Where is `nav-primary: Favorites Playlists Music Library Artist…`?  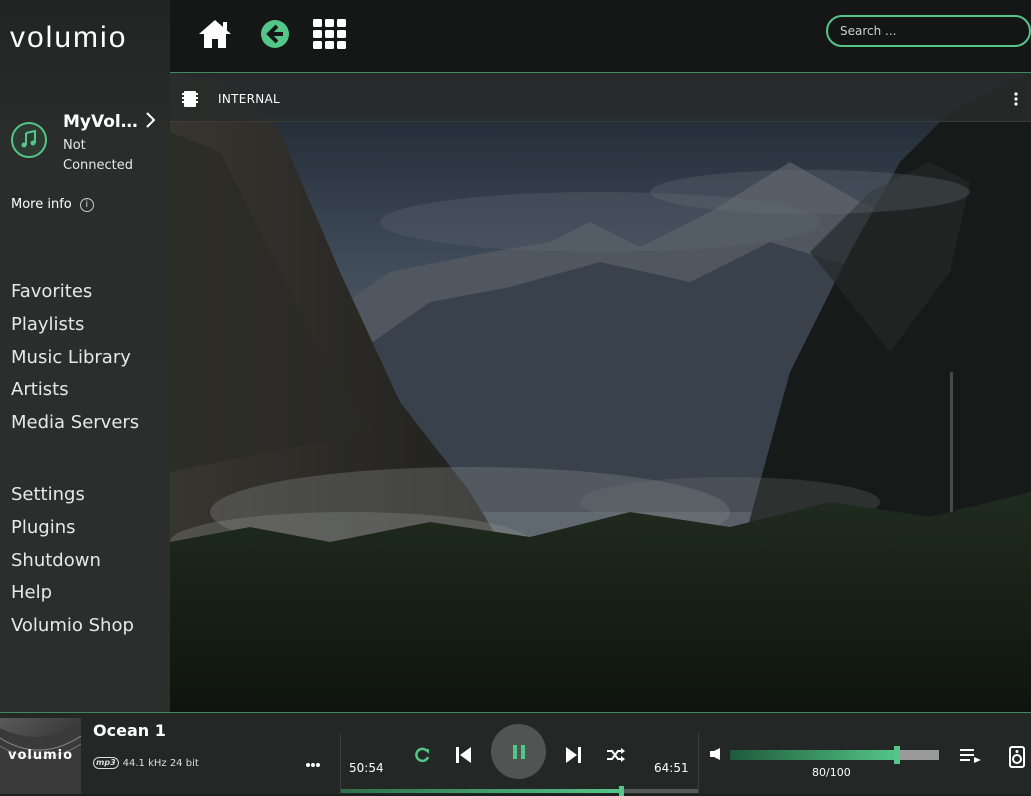 nav-primary: Favorites Playlists Music Library Artist… is located at coordinates (75, 358).